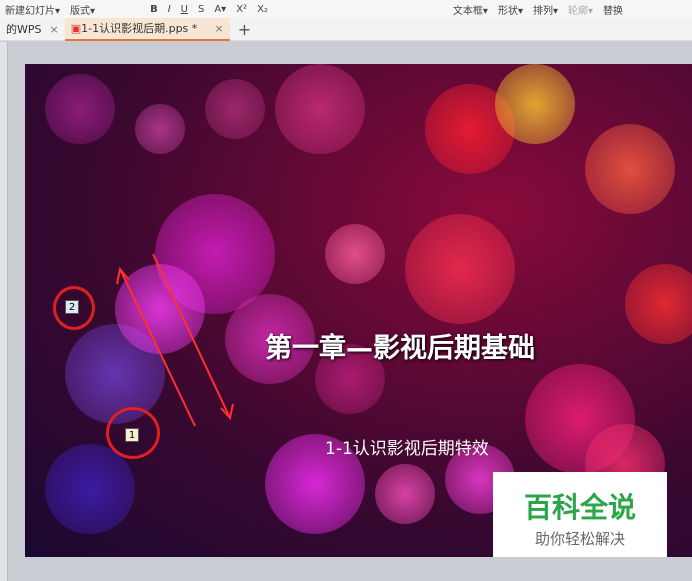  Describe the element at coordinates (346, 29) in the screenshot. I see `document-tabs: 的WPS × ▣1-1认识影视后期.pps * × +` at that location.